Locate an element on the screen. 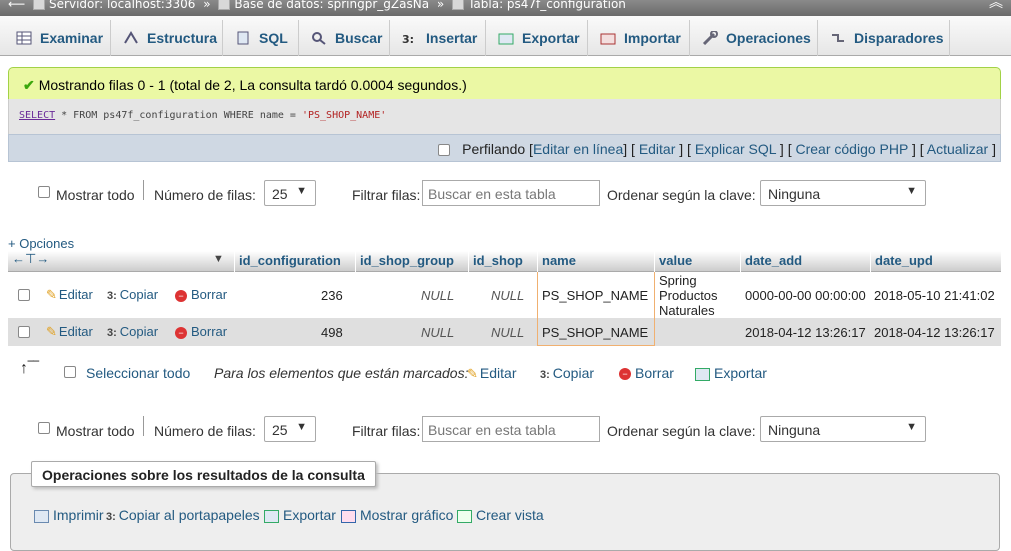 The width and height of the screenshot is (1011, 551). insert-icon: 3: is located at coordinates (410, 38).